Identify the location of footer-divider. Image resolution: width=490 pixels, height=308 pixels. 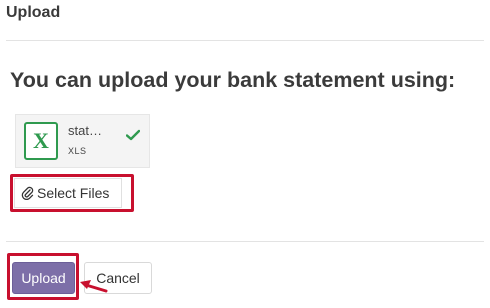
(245, 241).